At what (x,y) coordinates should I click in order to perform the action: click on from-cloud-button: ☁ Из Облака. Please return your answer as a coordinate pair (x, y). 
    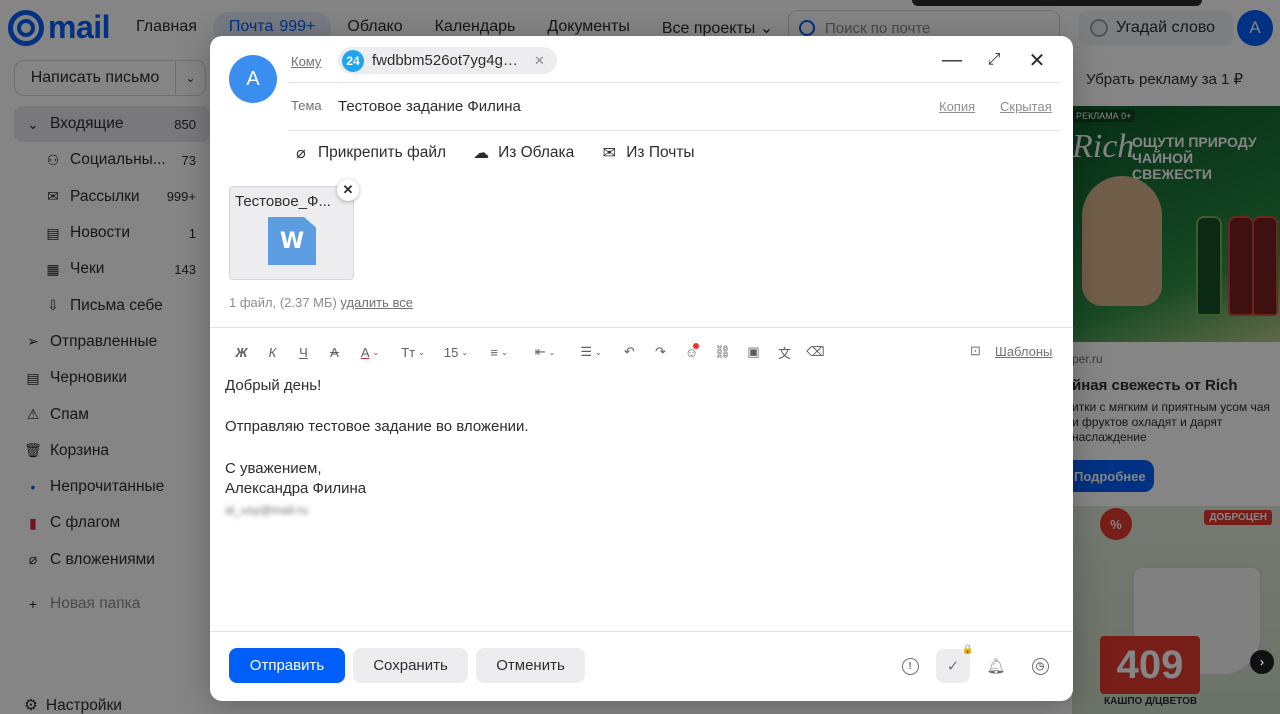
    Looking at the image, I should click on (523, 153).